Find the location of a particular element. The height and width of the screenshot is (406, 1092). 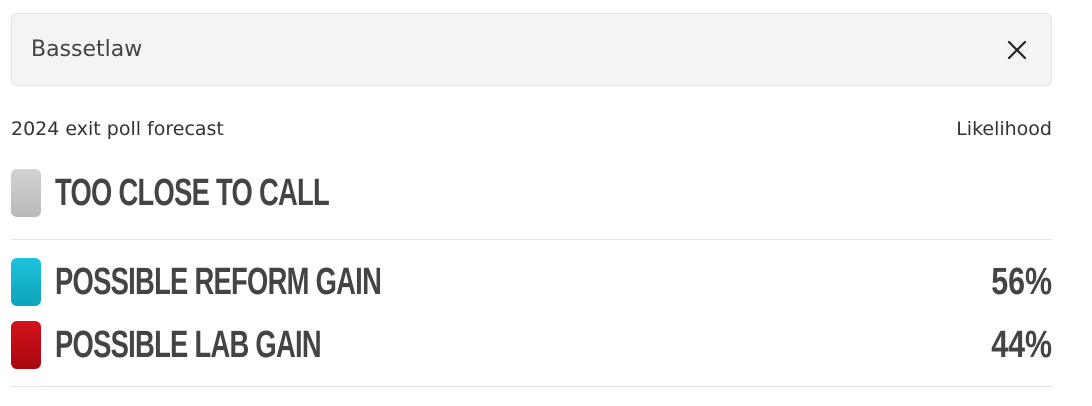

outcome-label: POSSIBLE REFORM GAIN is located at coordinates (218, 282).